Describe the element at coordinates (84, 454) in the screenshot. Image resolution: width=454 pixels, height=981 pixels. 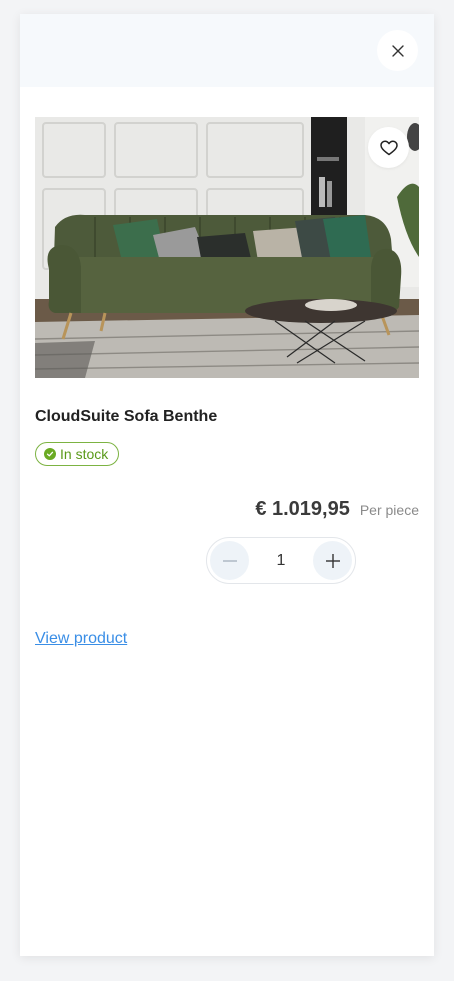
I see `stock-status-label: In stock` at that location.